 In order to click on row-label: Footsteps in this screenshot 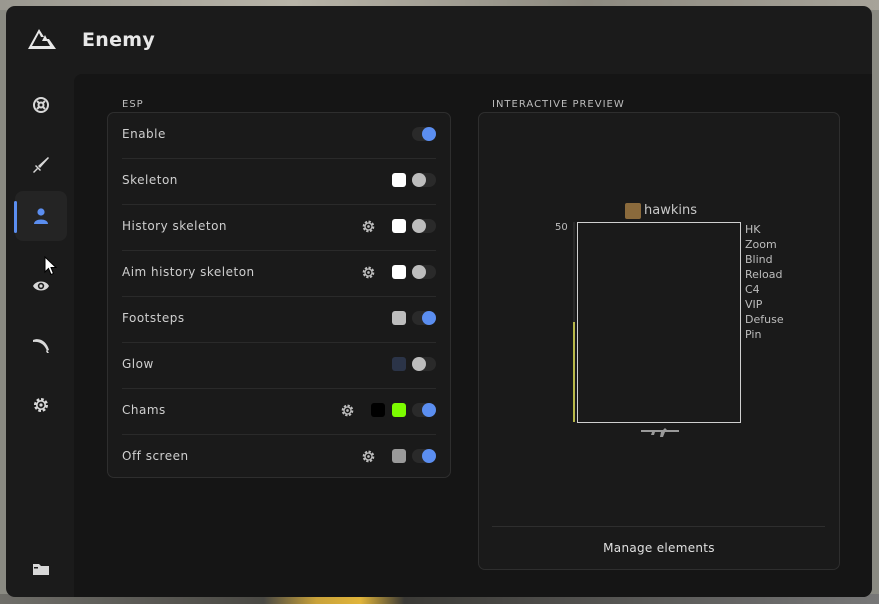, I will do `click(153, 318)`.